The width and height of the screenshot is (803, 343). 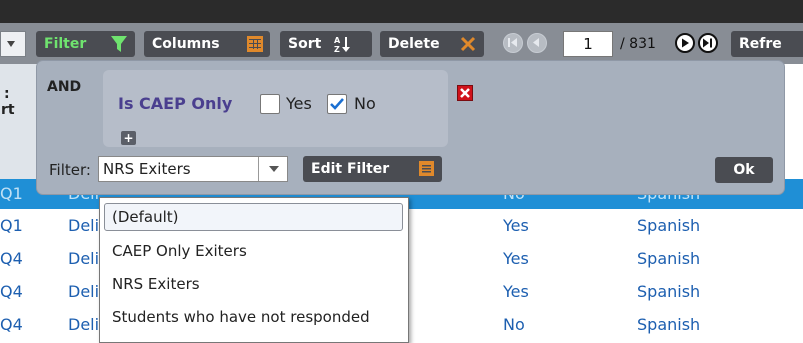 I want to click on prev-page-button, so click(x=537, y=43).